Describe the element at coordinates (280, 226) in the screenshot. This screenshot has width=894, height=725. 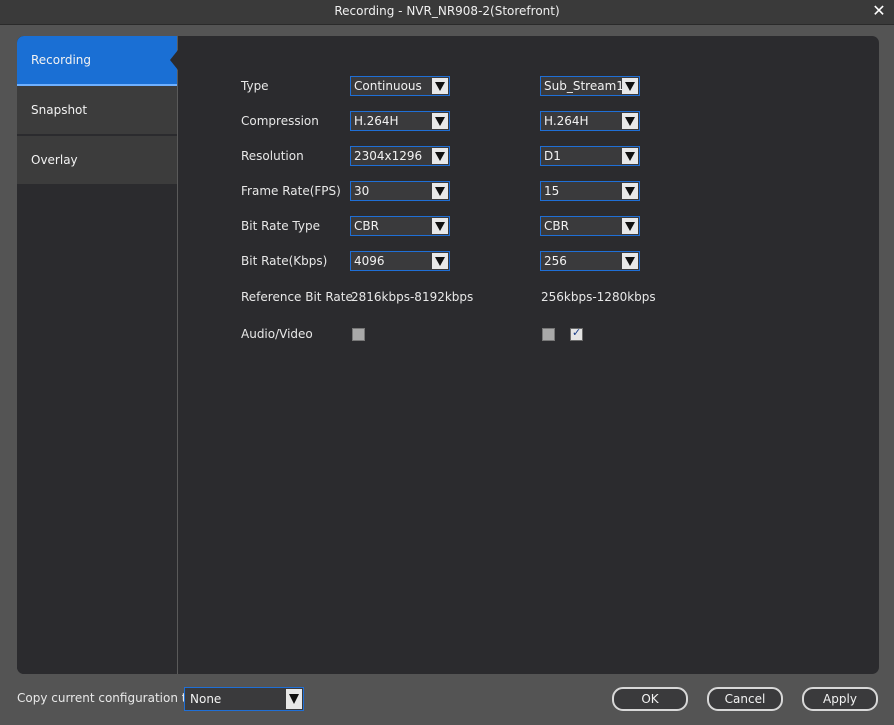
I see `bit-rate-type-label: Bit Rate Type` at that location.